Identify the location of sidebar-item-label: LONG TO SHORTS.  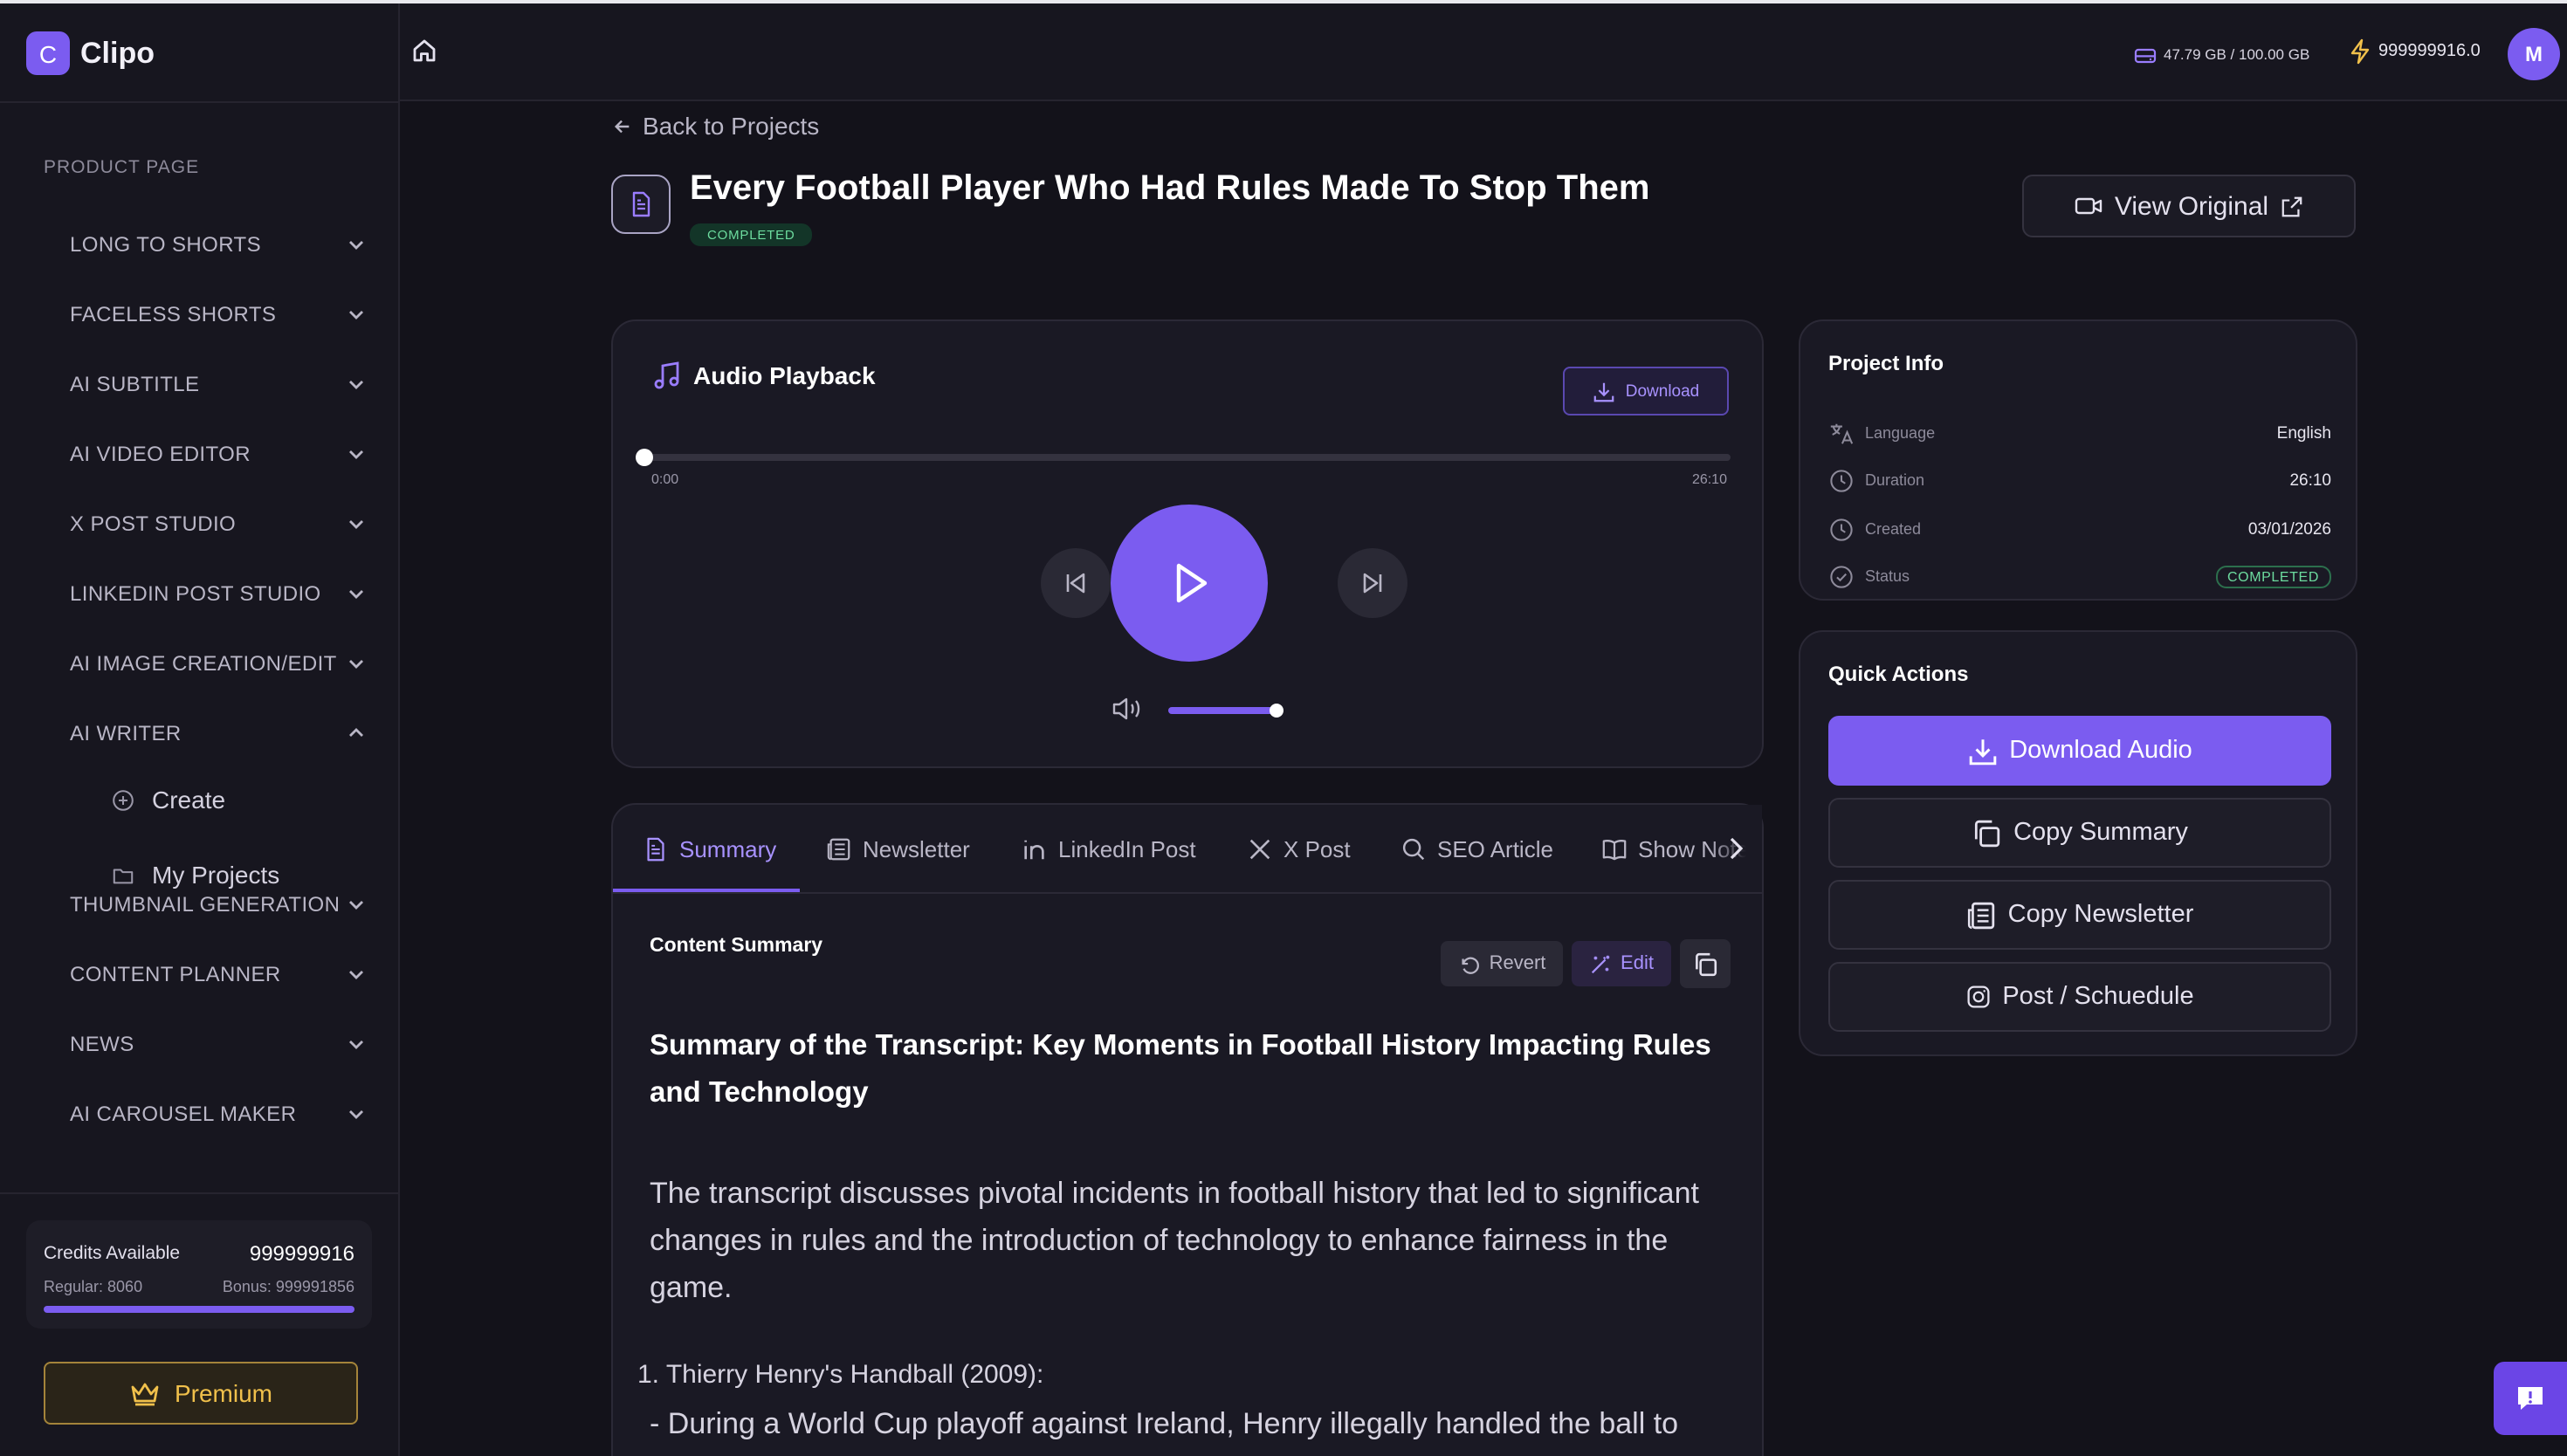
(165, 244).